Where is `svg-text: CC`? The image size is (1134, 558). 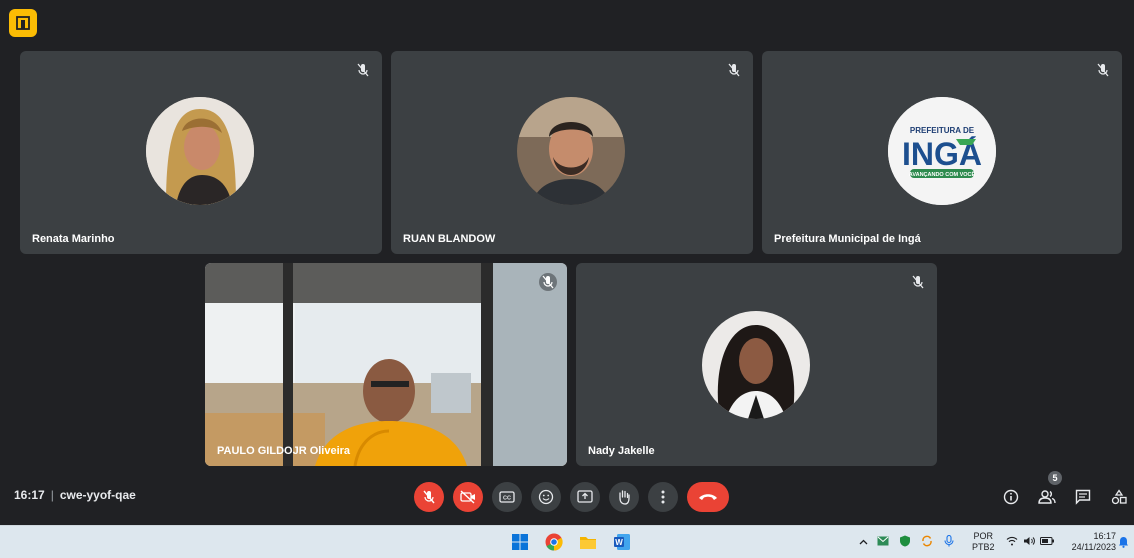
svg-text: CC is located at coordinates (507, 499).